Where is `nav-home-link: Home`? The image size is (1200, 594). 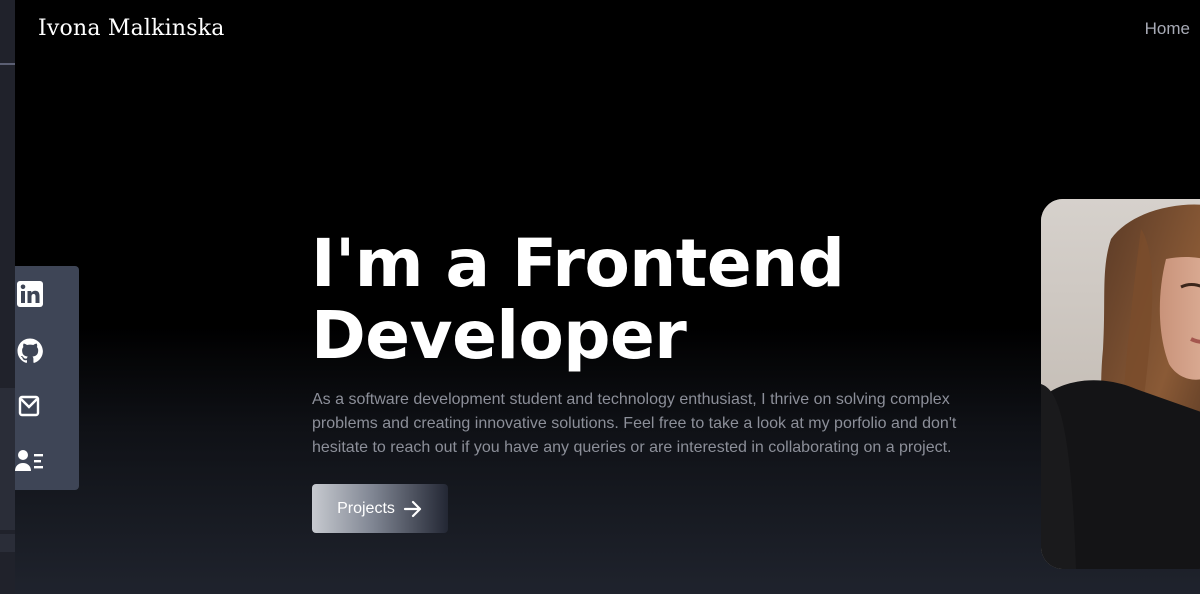
nav-home-link: Home is located at coordinates (1167, 29).